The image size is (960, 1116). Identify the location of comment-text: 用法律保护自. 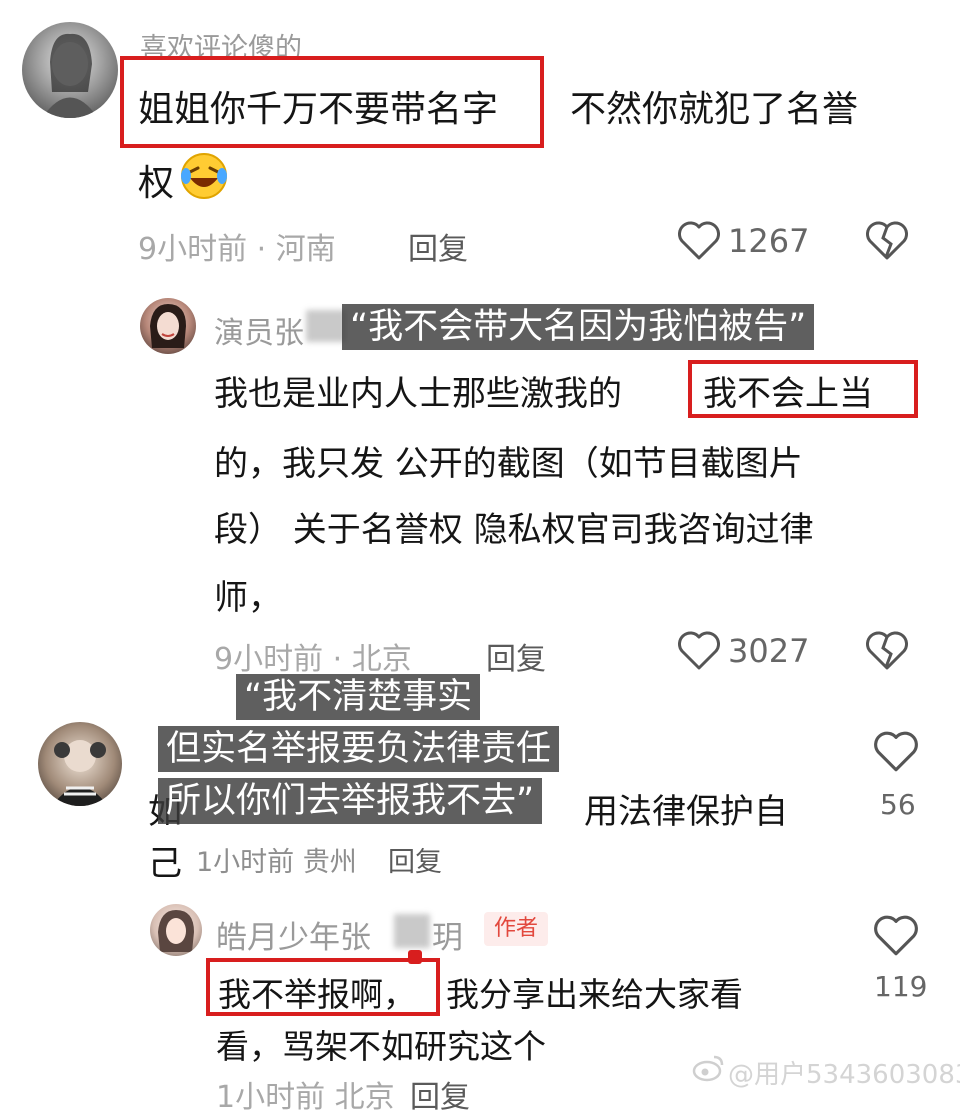
(686, 812).